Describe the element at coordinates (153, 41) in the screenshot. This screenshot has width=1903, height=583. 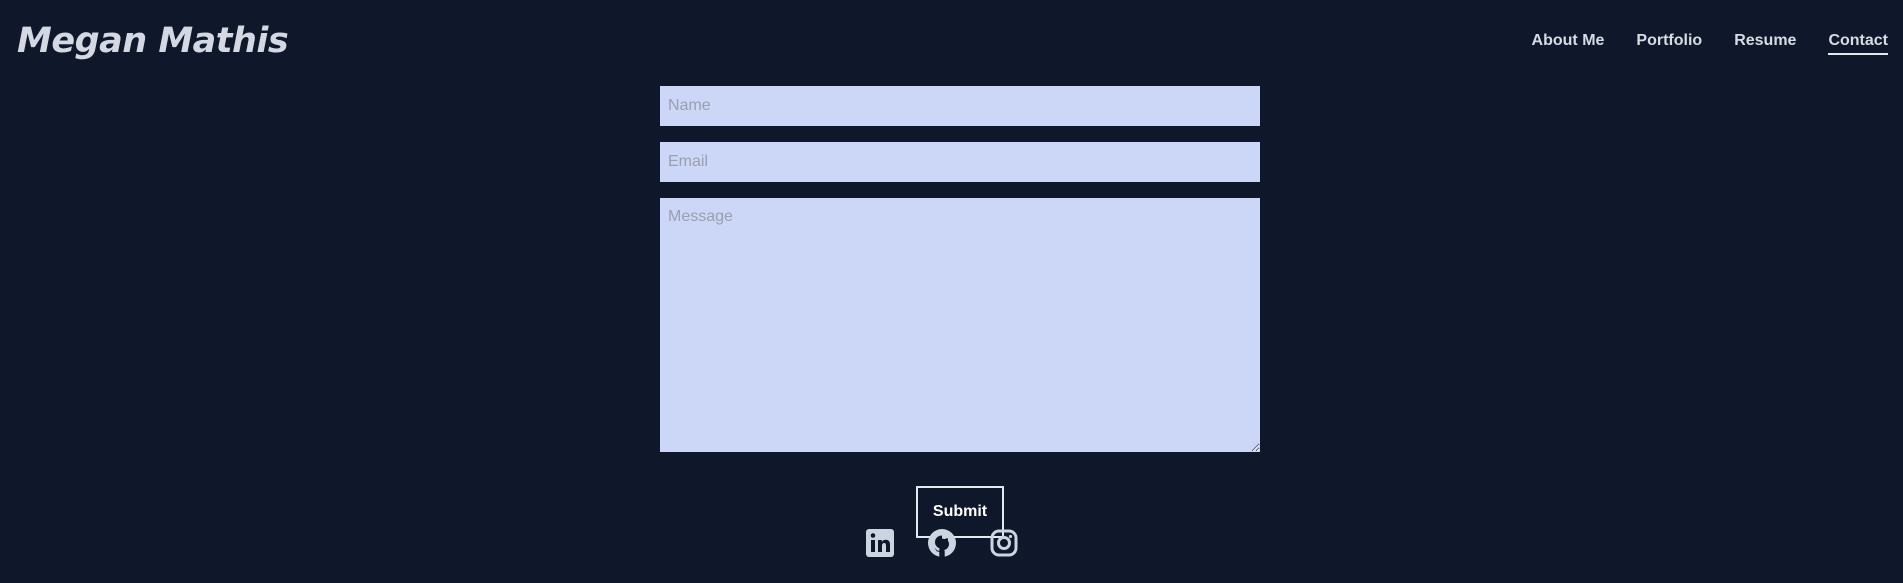
I see `site-logo-link: Megan Mathis` at that location.